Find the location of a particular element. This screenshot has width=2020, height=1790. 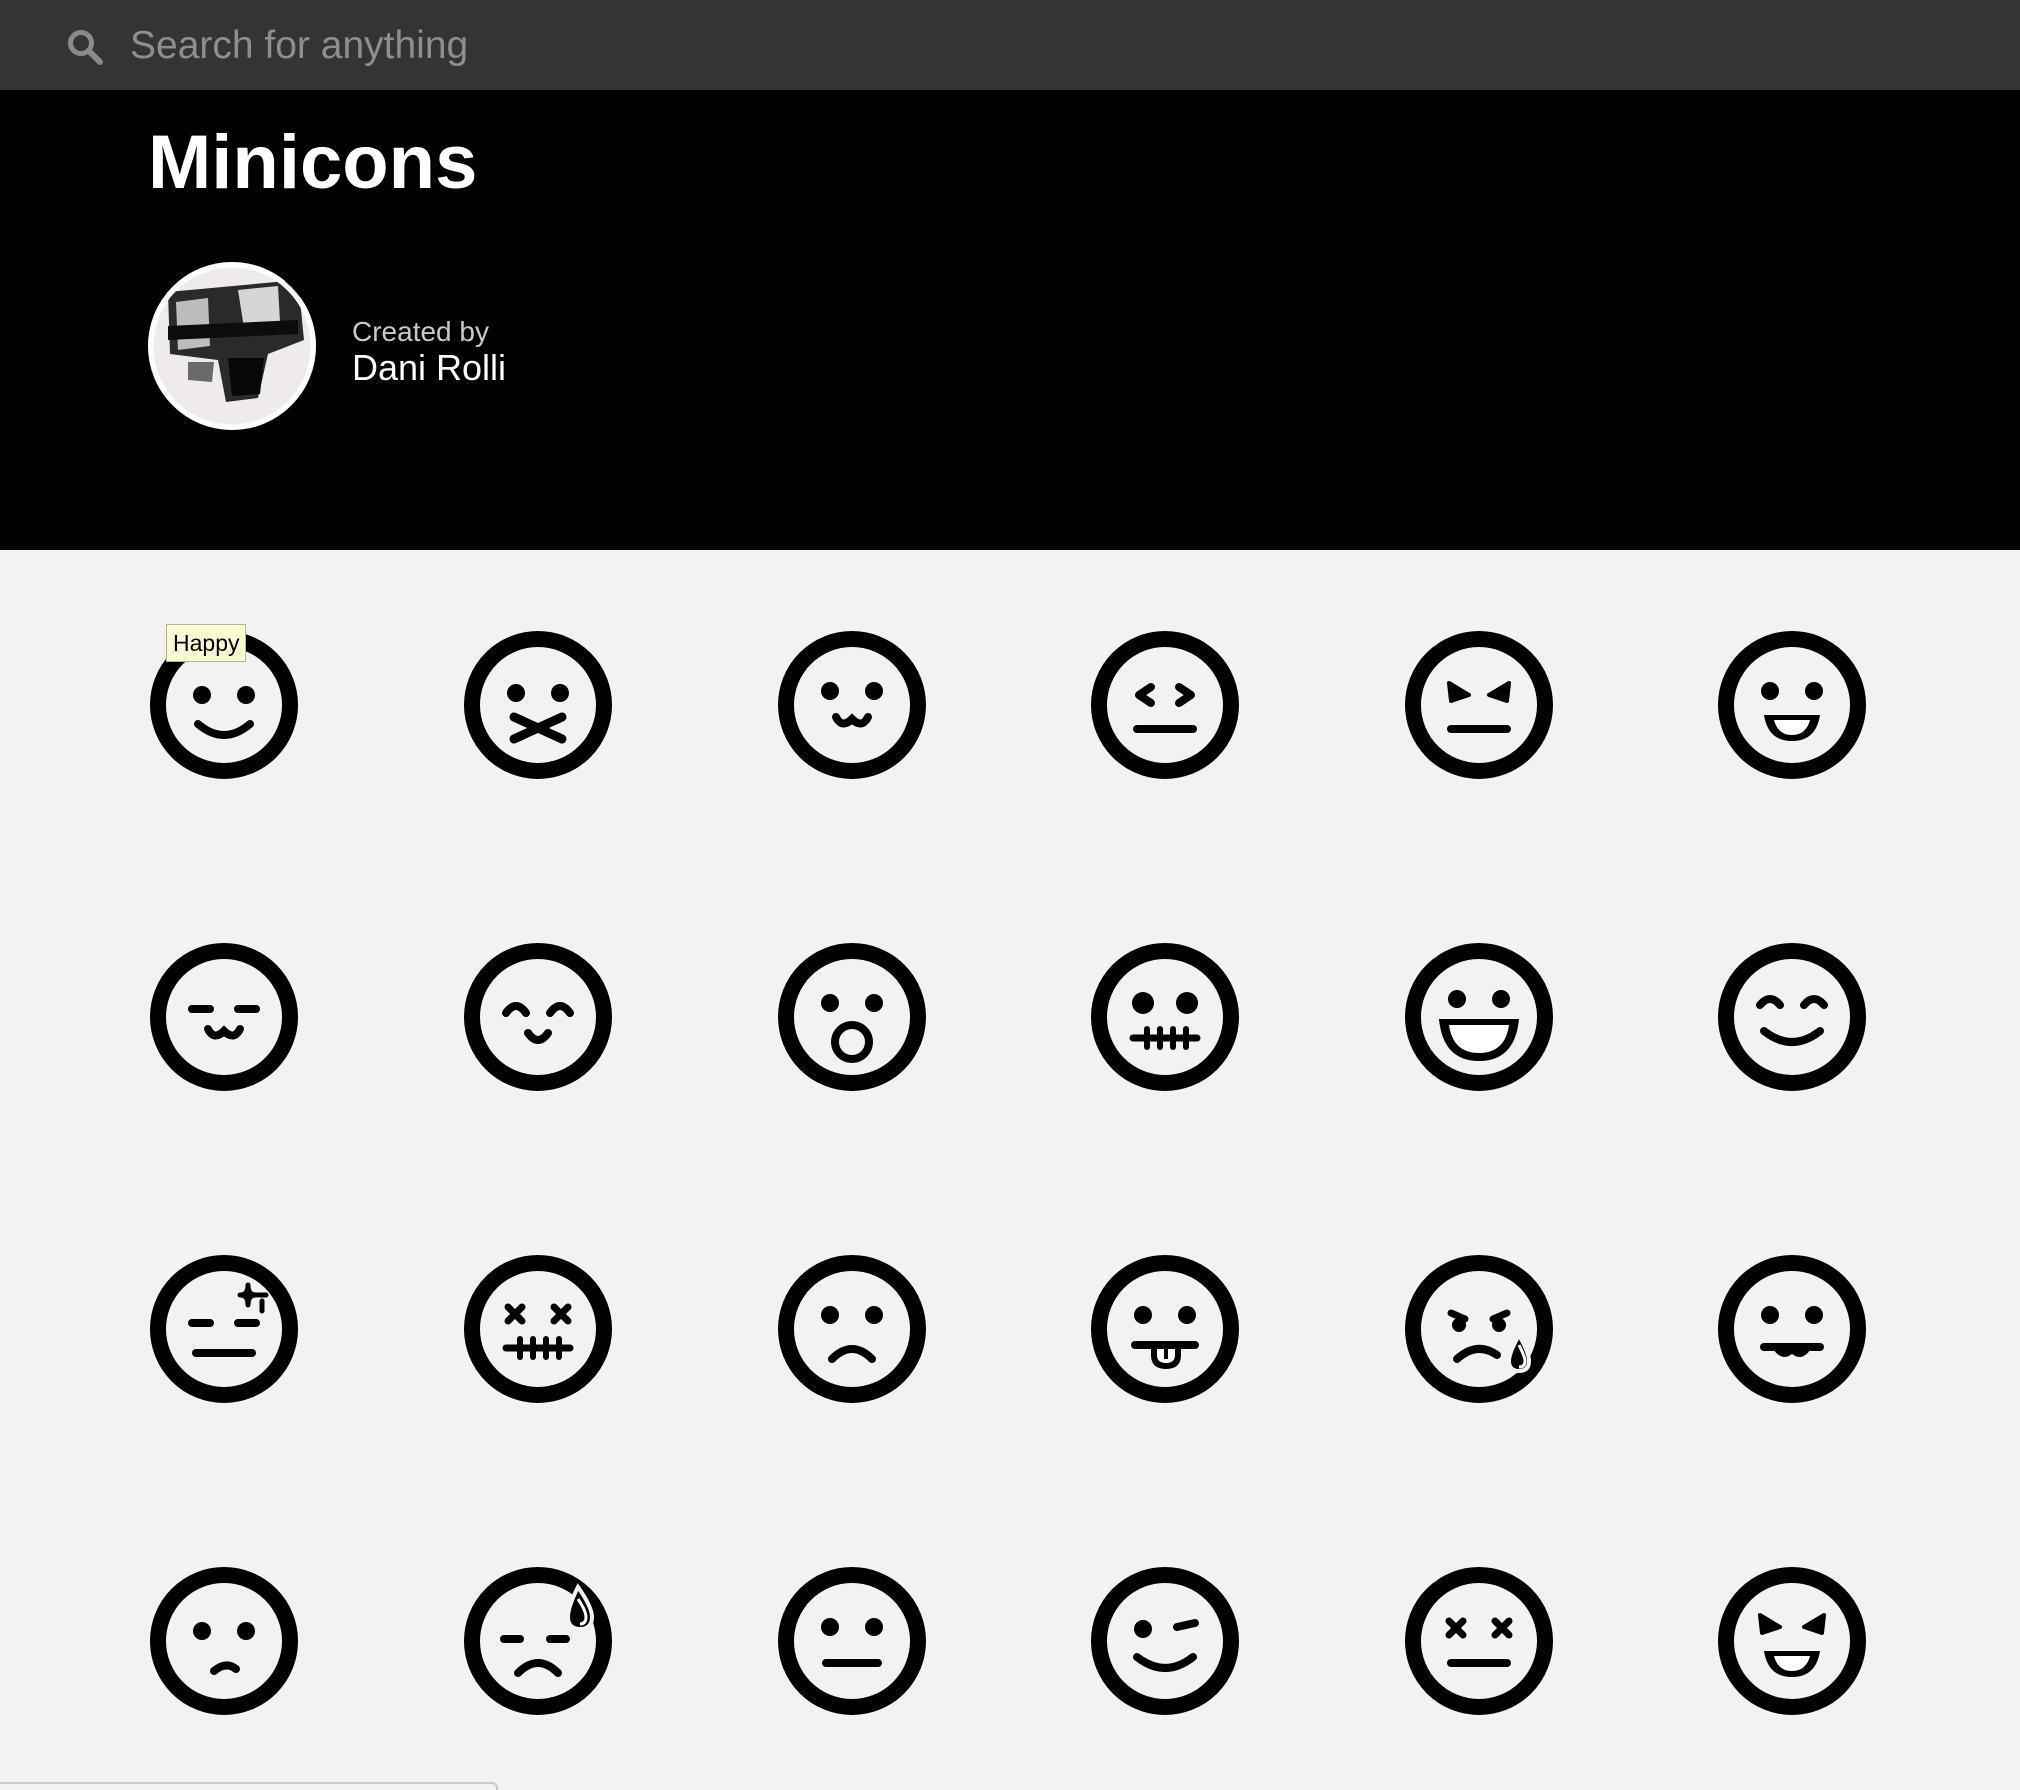

horizontal-scrollbar is located at coordinates (249, 1786).